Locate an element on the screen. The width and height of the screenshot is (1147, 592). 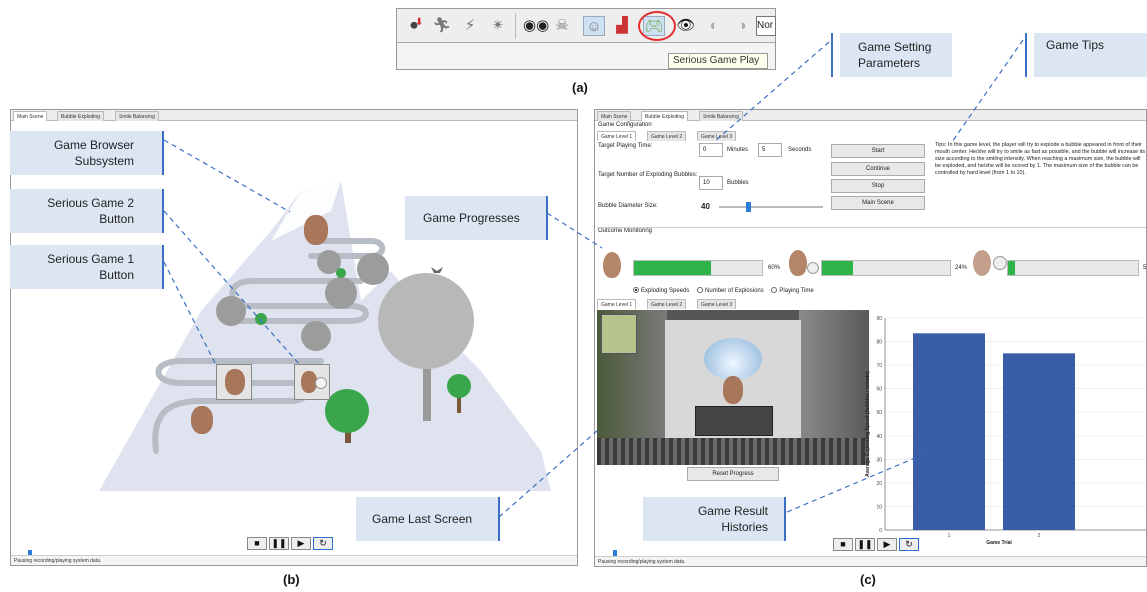
callout-game-progresses: Game Progresses is located at coordinates (475, 218).